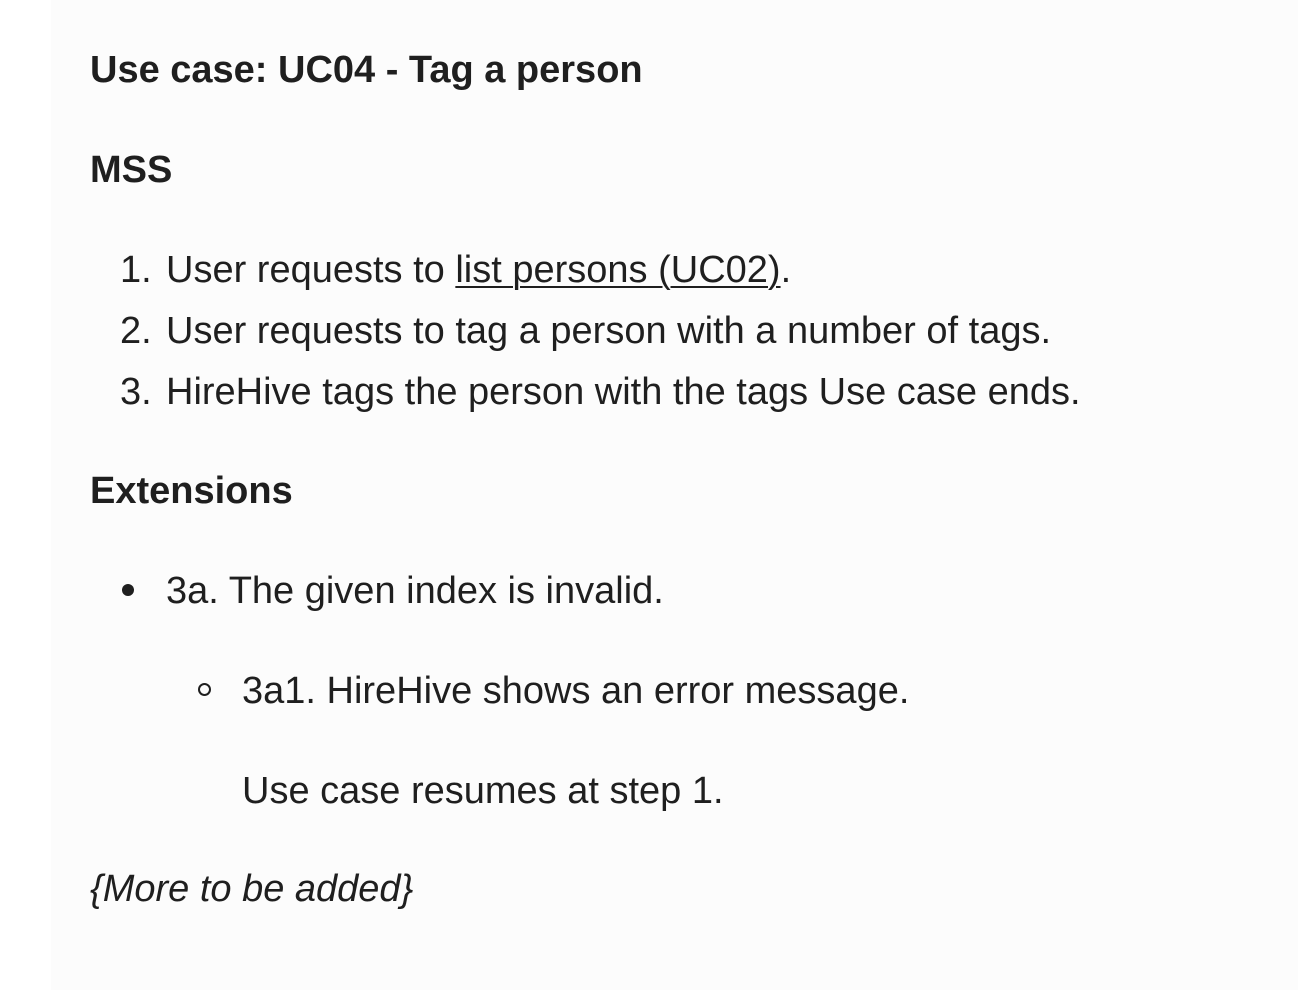  Describe the element at coordinates (252, 889) in the screenshot. I see `more-to-be-added-note: {More to be added}` at that location.